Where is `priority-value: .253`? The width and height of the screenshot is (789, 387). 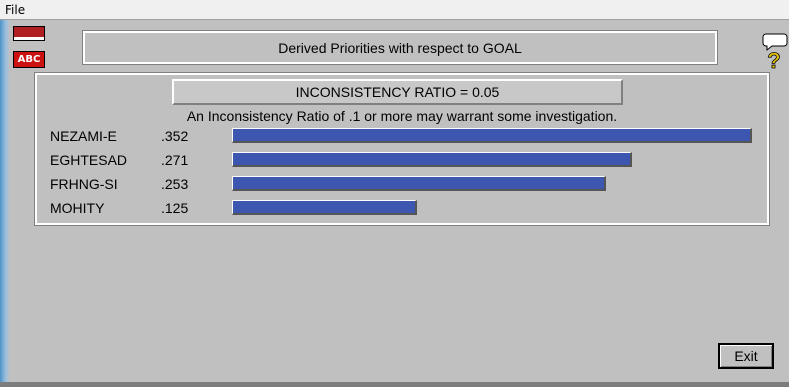
priority-value: .253 is located at coordinates (175, 184).